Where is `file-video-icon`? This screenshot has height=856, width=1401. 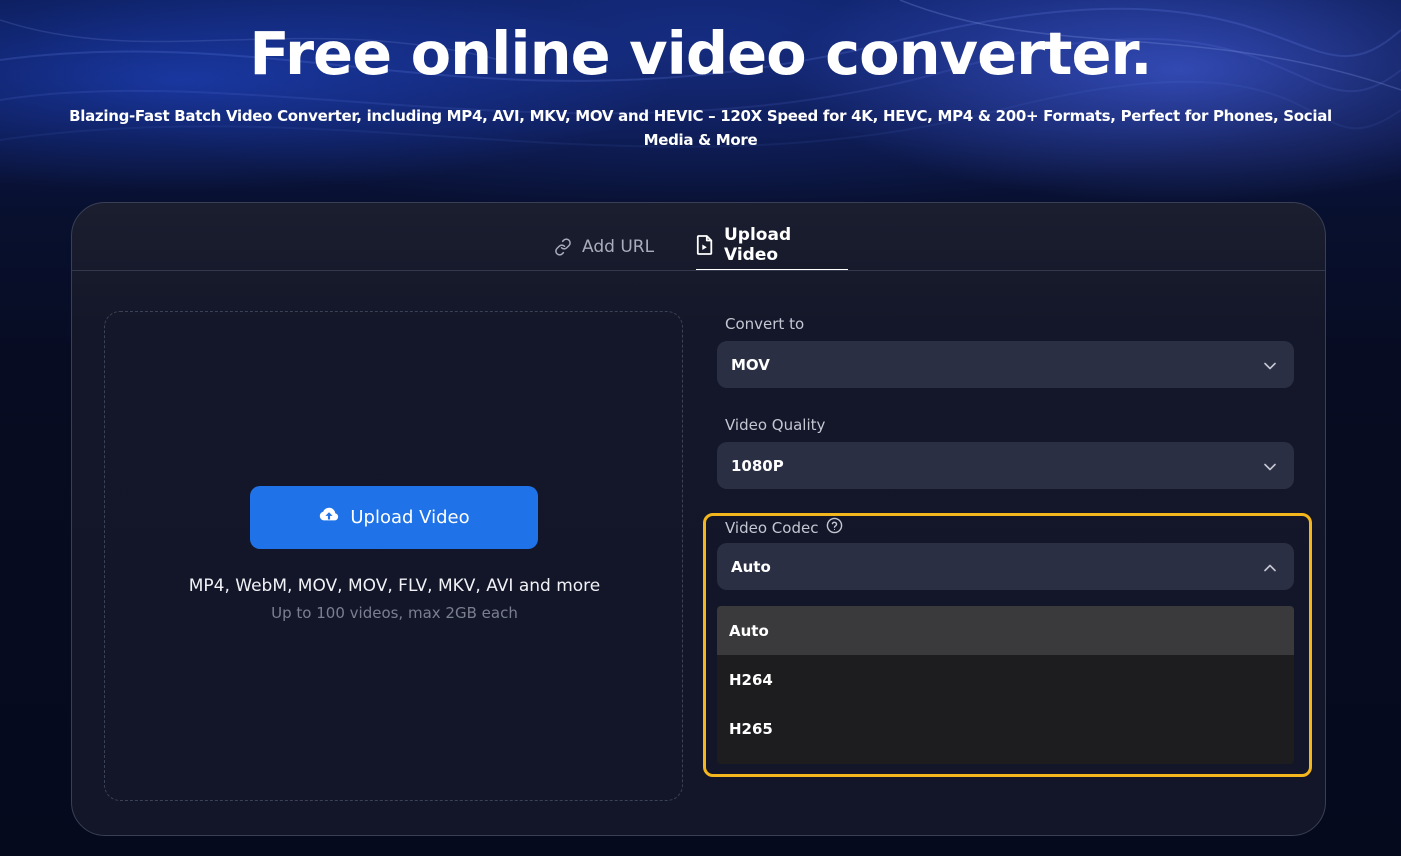
file-video-icon is located at coordinates (705, 245).